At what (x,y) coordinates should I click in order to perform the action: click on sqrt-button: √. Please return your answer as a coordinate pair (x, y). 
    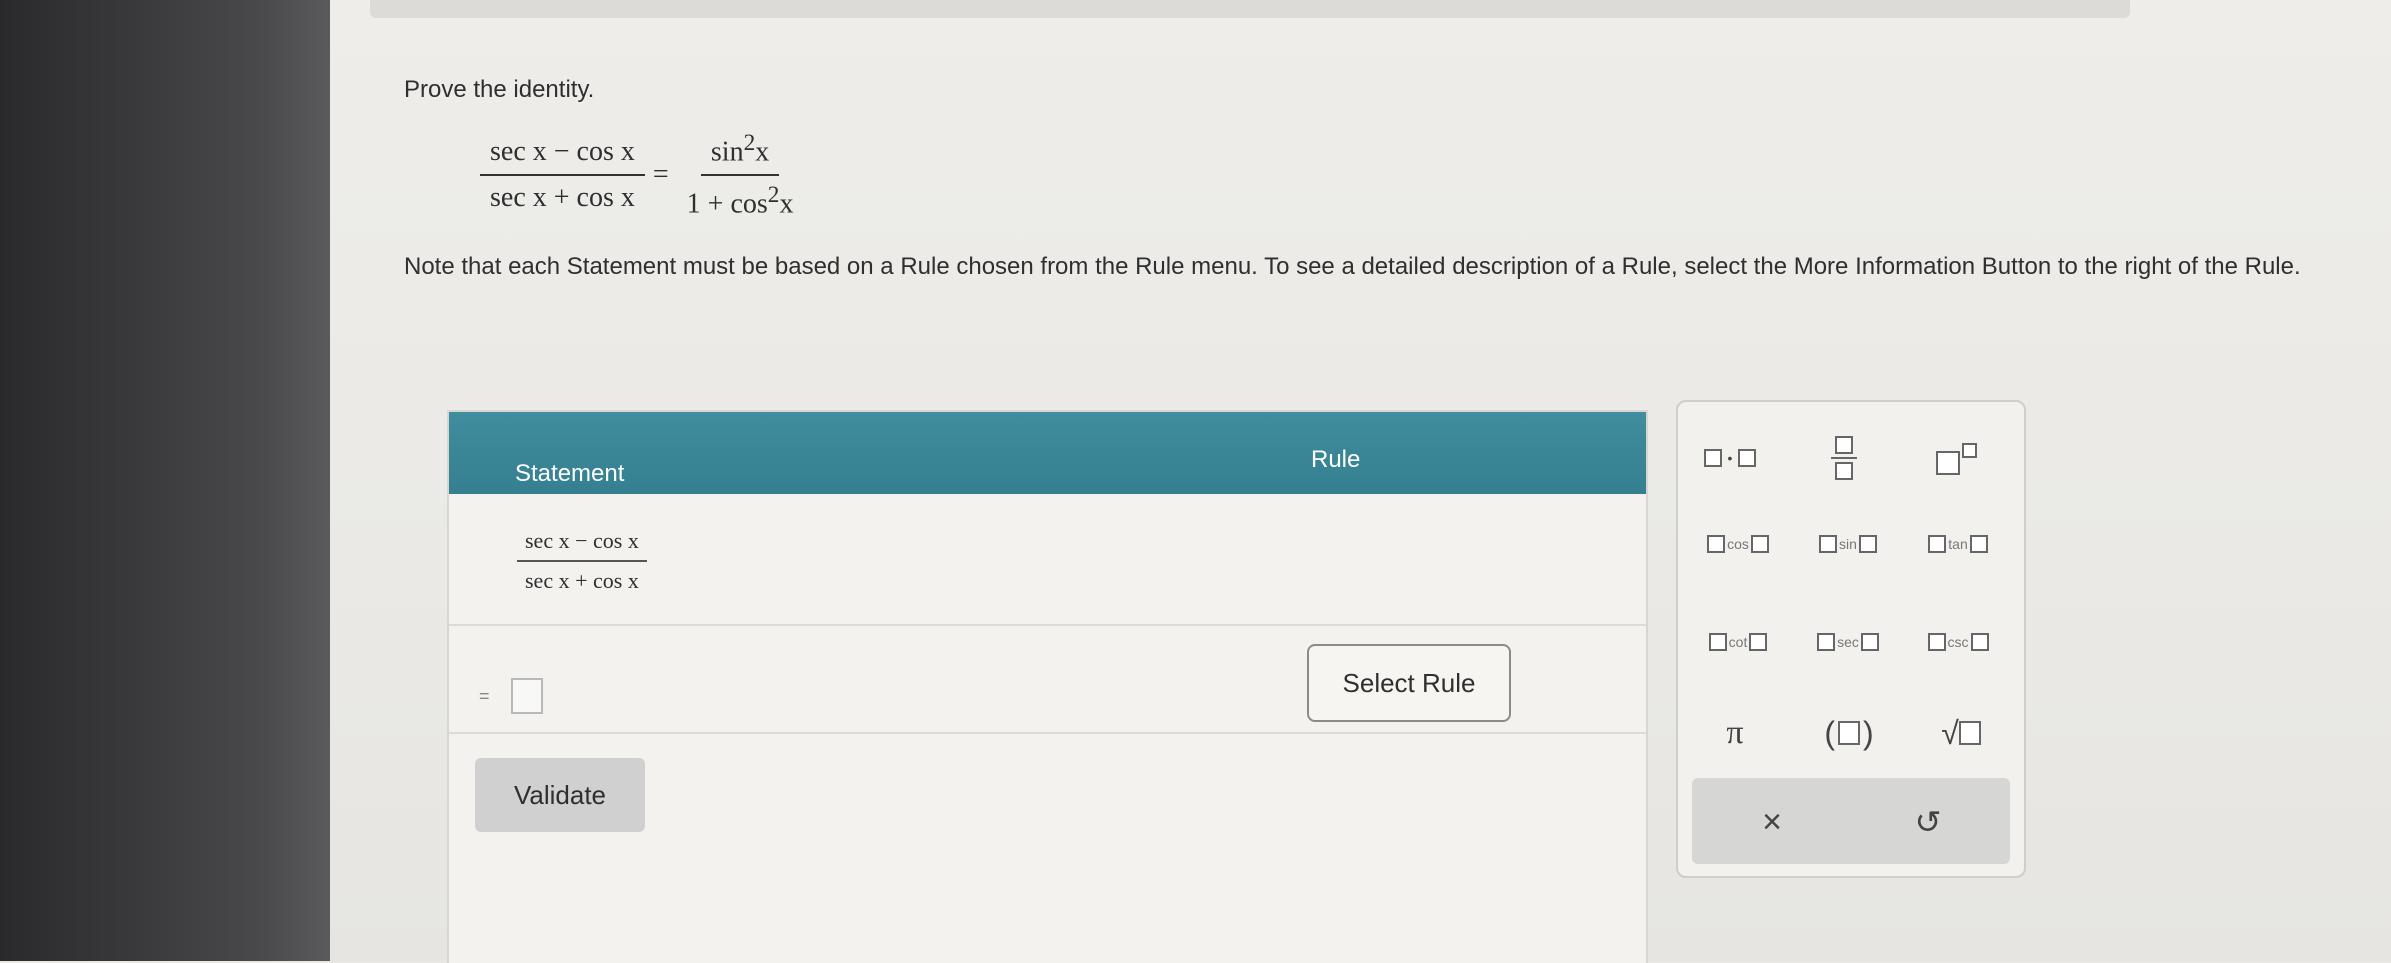
    Looking at the image, I should click on (1961, 733).